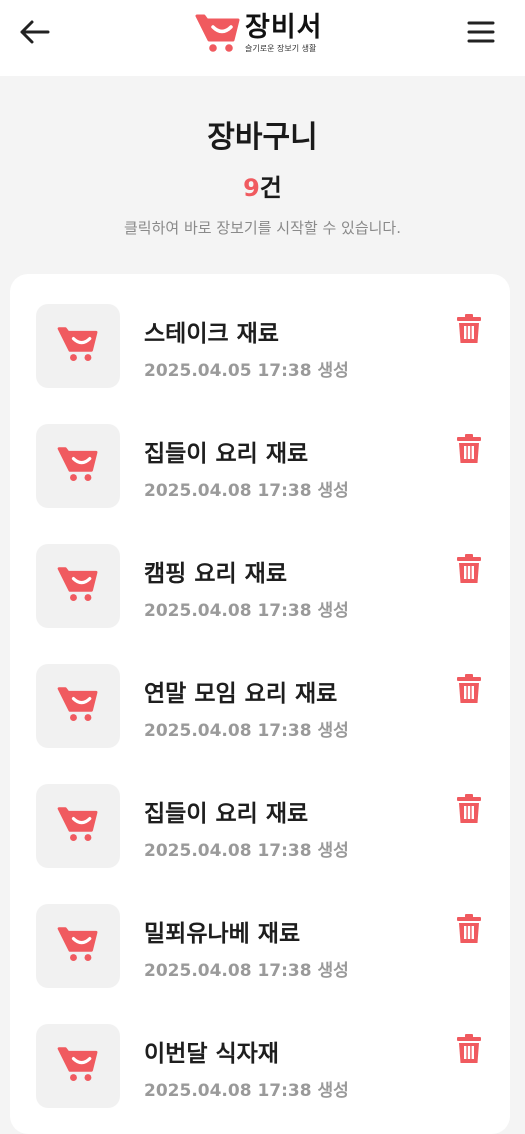 Image resolution: width=525 pixels, height=1134 pixels. I want to click on menu-button, so click(481, 32).